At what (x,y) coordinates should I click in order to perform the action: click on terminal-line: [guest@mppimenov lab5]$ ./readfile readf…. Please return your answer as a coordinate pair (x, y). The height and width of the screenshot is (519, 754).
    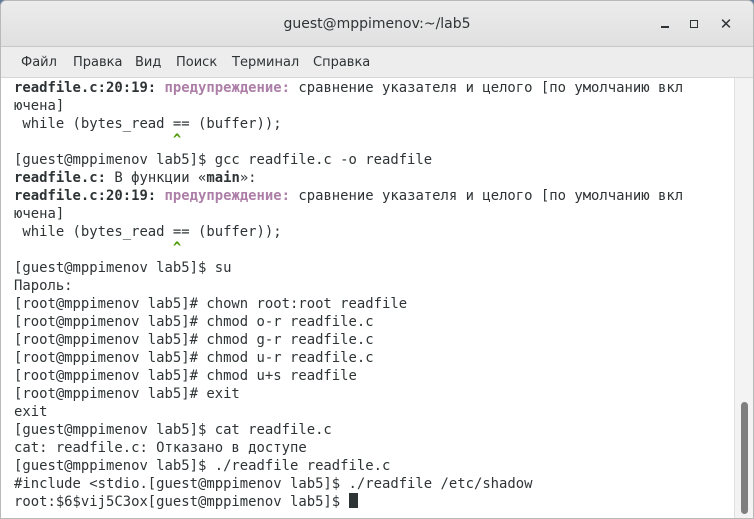
    Looking at the image, I should click on (202, 466).